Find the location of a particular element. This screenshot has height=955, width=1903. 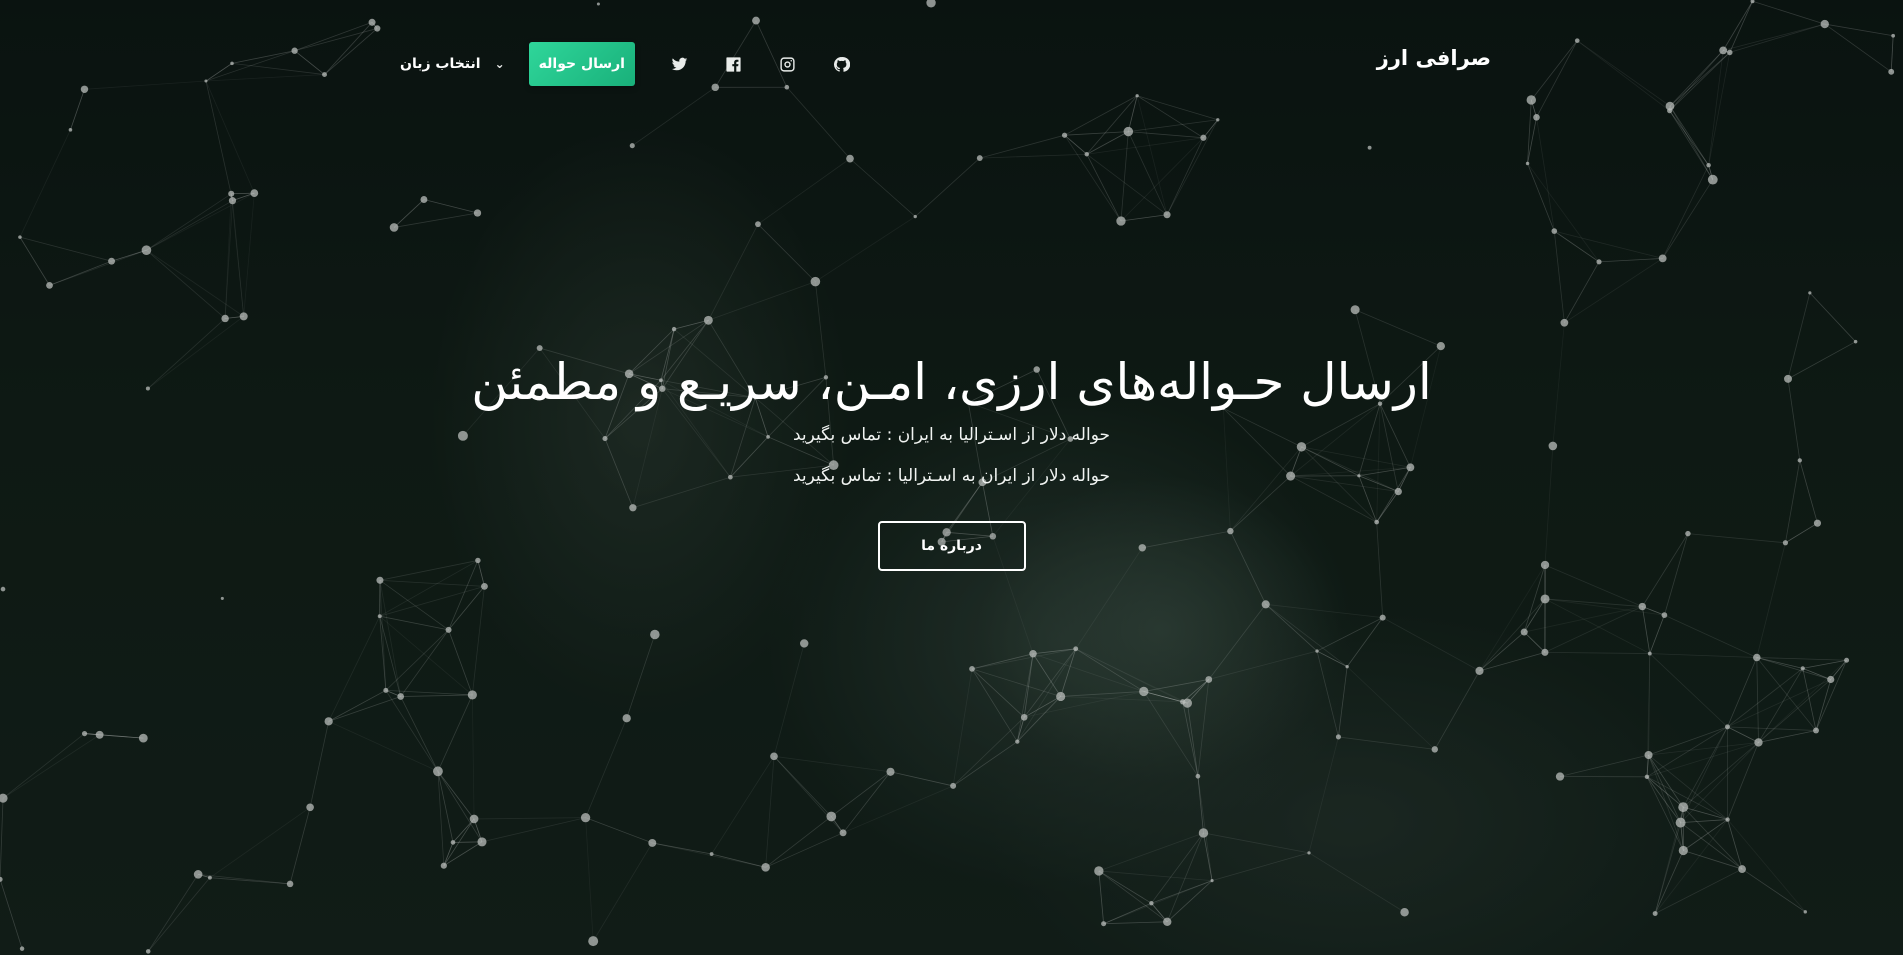

about-us-button: درباره ما is located at coordinates (951, 546).